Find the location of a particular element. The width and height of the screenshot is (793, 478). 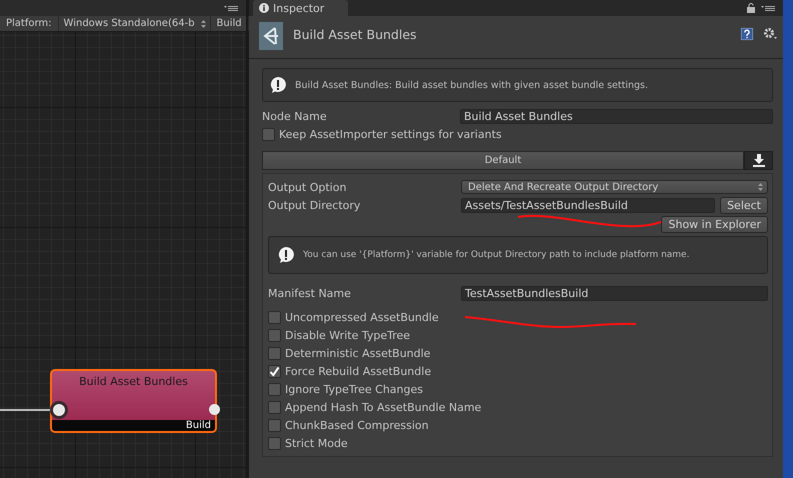

hint-message: You can use '{Platform}' variable for Output Directory path to include platform name. is located at coordinates (496, 255).